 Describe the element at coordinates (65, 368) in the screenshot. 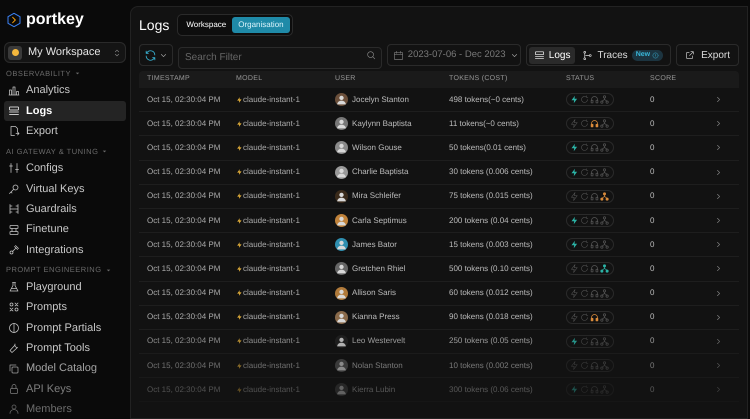

I see `sidebar-item: Model Catalog` at that location.